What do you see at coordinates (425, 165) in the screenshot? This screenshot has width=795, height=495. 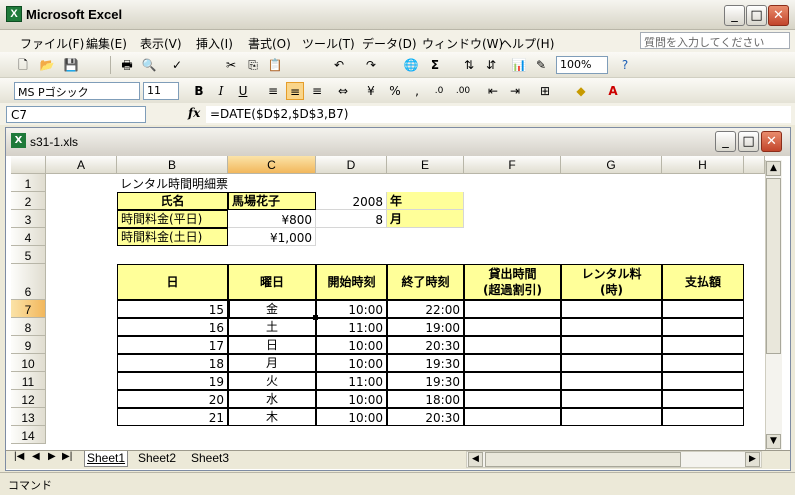 I see `column-header-e: E` at bounding box center [425, 165].